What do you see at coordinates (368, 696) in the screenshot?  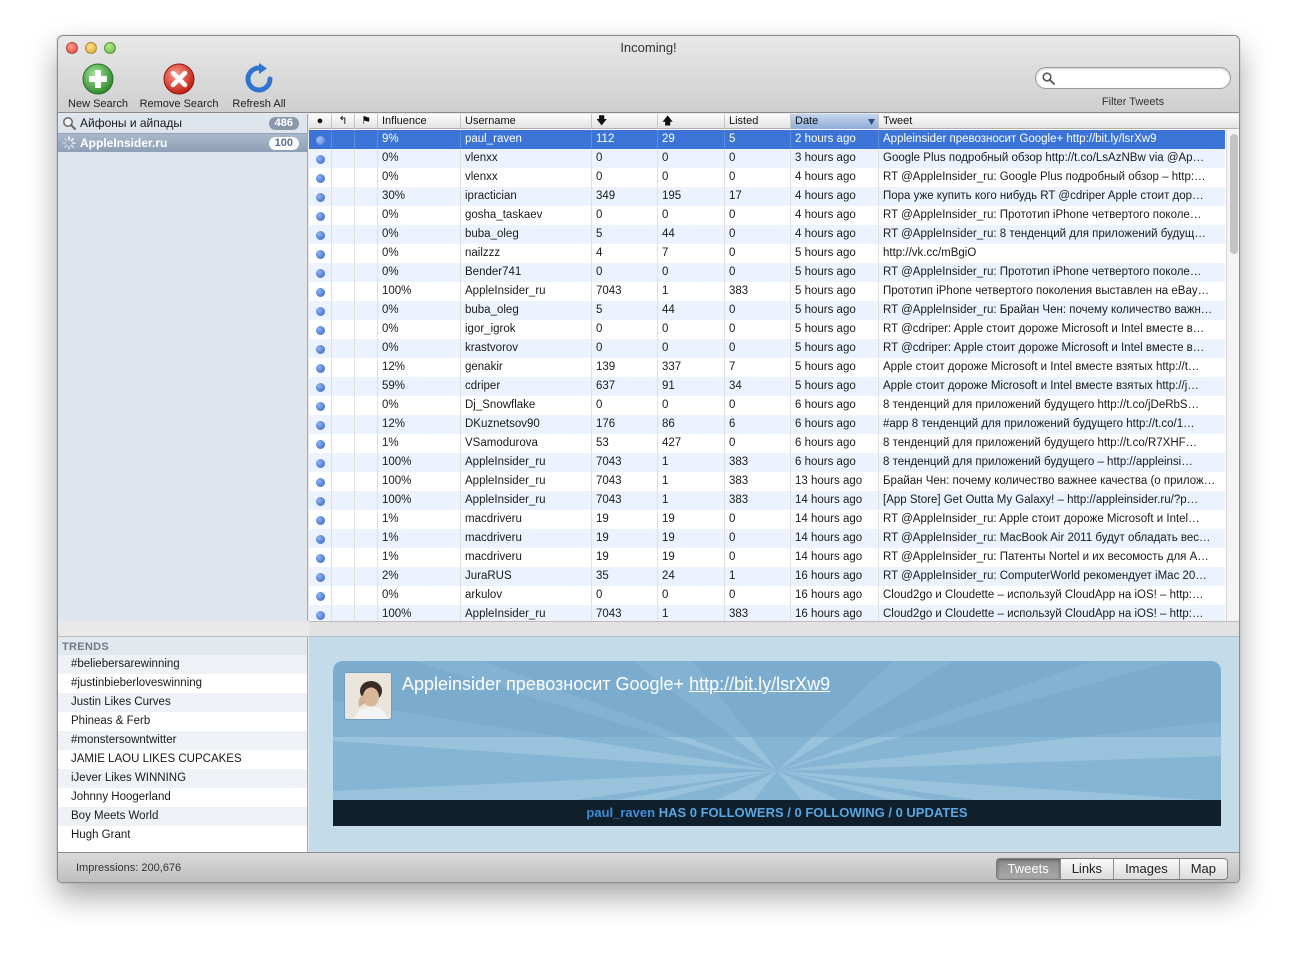 I see `user-avatar` at bounding box center [368, 696].